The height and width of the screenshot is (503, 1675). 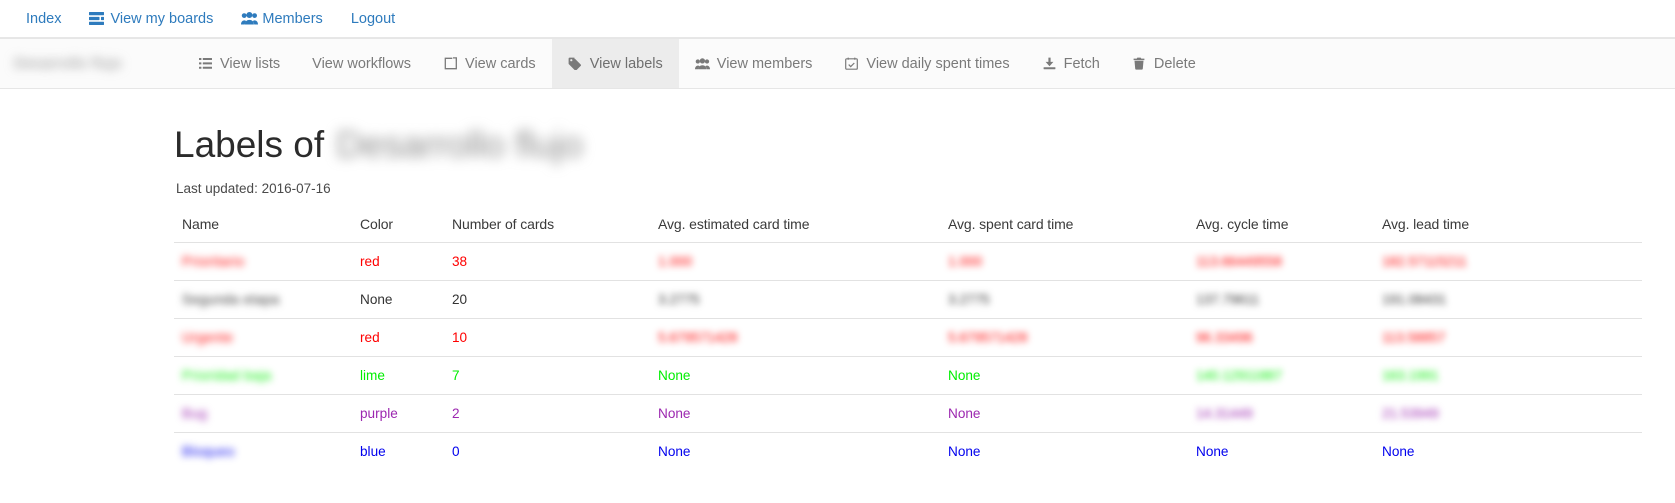 I want to click on tab-label-view-labels: View labels, so click(x=626, y=63).